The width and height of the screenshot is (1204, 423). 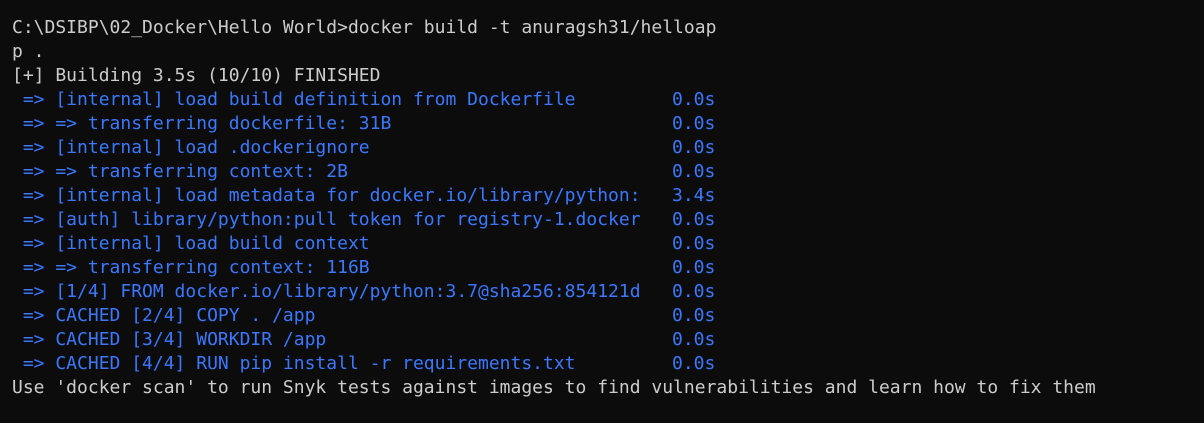 What do you see at coordinates (608, 244) in the screenshot?
I see `build-step: => [internal] load build context 0.0s` at bounding box center [608, 244].